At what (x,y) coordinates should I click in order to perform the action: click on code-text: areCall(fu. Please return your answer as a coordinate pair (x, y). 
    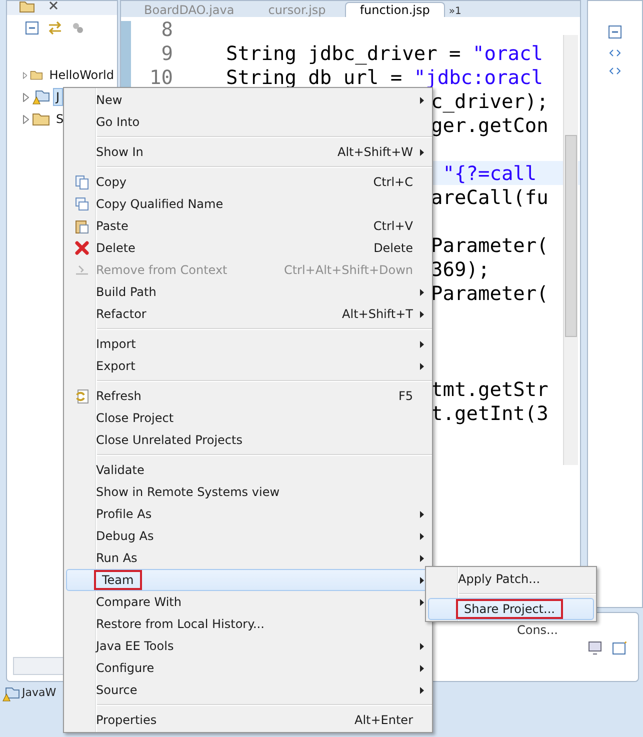
    Looking at the image, I should click on (489, 197).